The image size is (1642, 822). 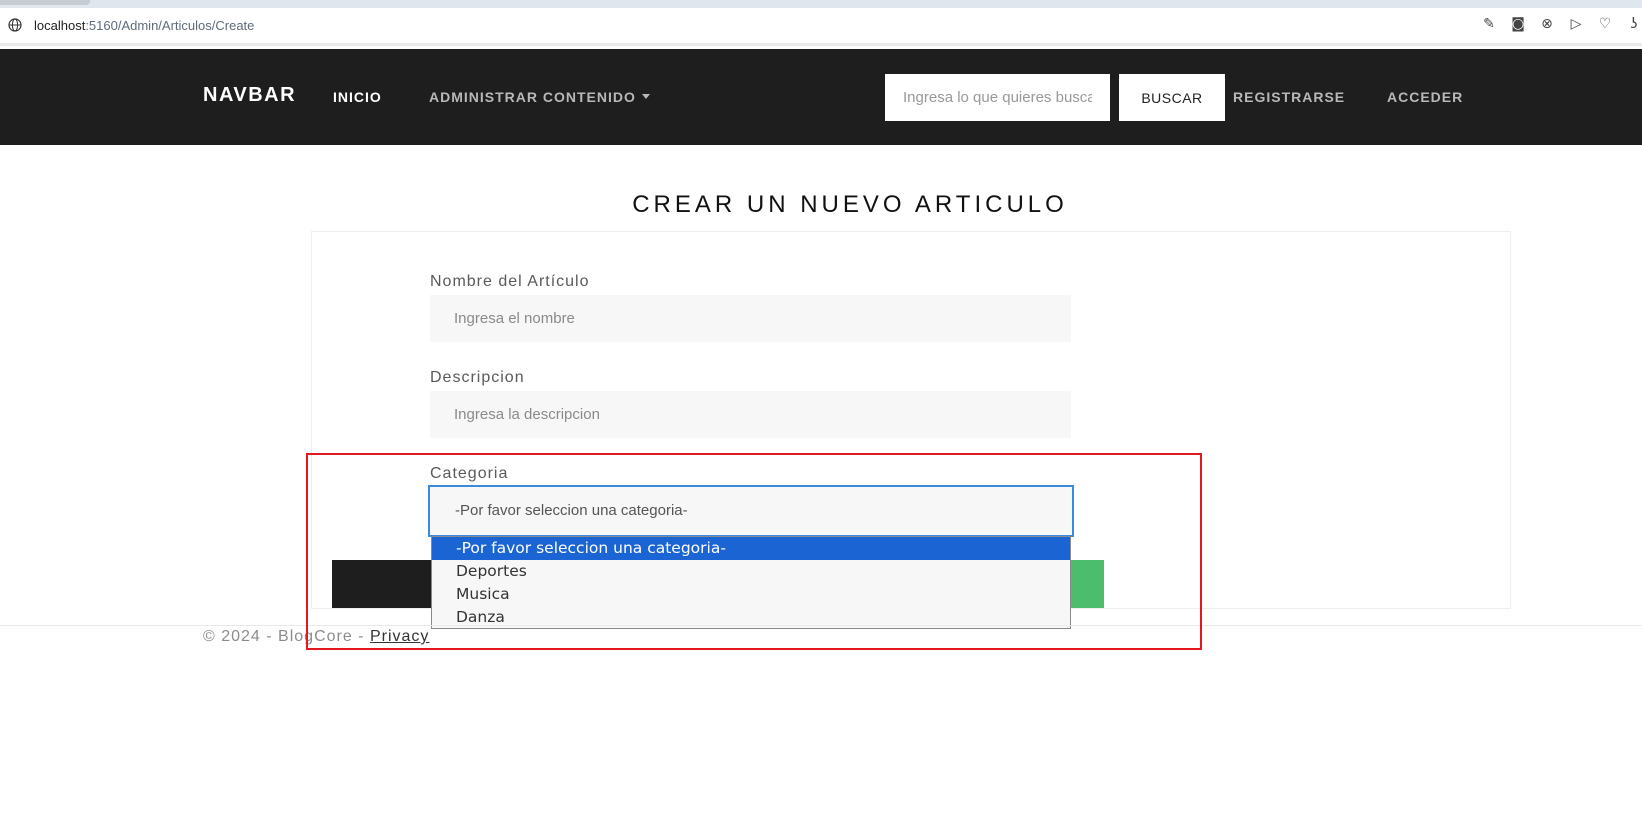 I want to click on submit-button, so click(x=1087, y=584).